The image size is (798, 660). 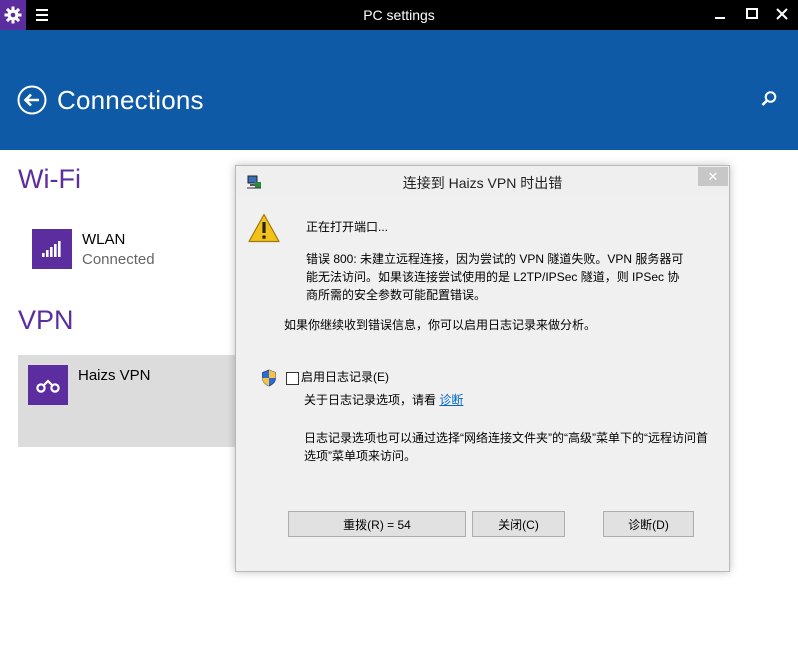 What do you see at coordinates (345, 377) in the screenshot?
I see `logging-checkbox-label: 启用日志记录(E)` at bounding box center [345, 377].